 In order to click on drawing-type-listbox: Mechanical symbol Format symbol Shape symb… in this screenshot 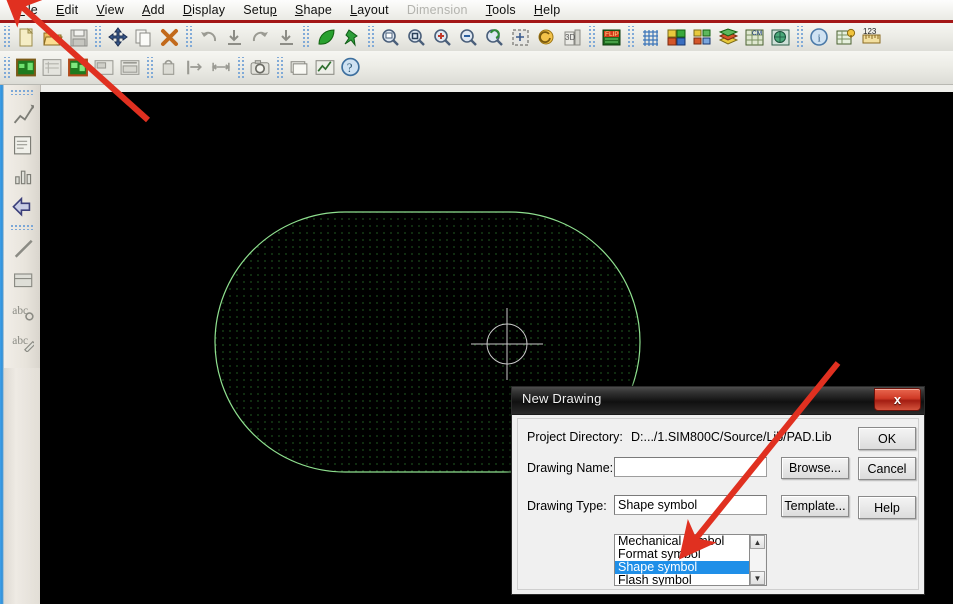, I will do `click(682, 560)`.